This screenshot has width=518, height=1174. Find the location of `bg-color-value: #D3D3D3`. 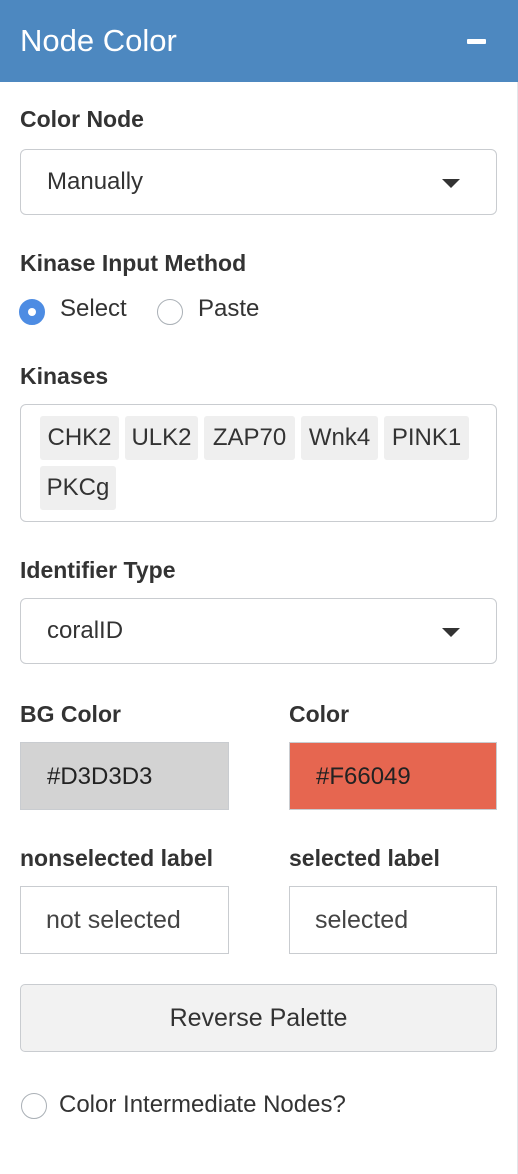

bg-color-value: #D3D3D3 is located at coordinates (100, 776).